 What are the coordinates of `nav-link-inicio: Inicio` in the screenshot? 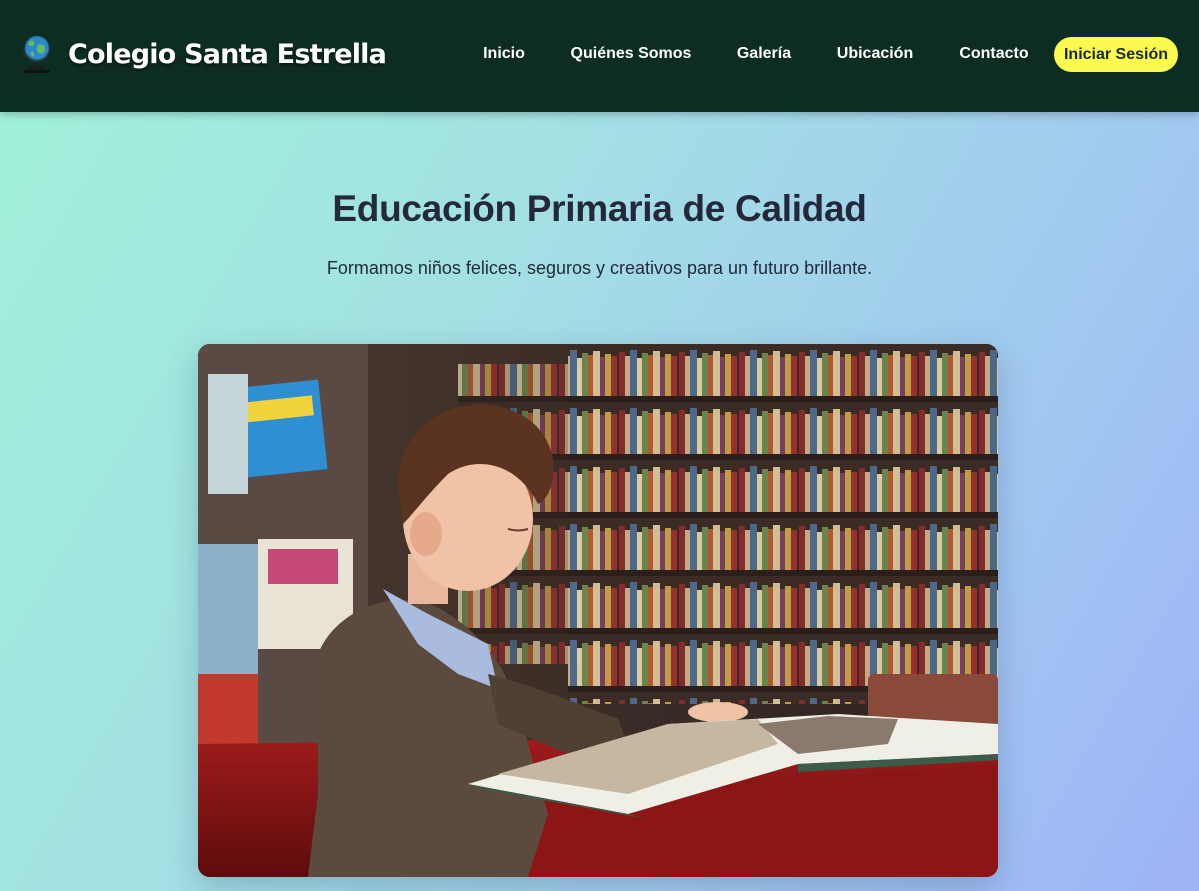 It's located at (504, 54).